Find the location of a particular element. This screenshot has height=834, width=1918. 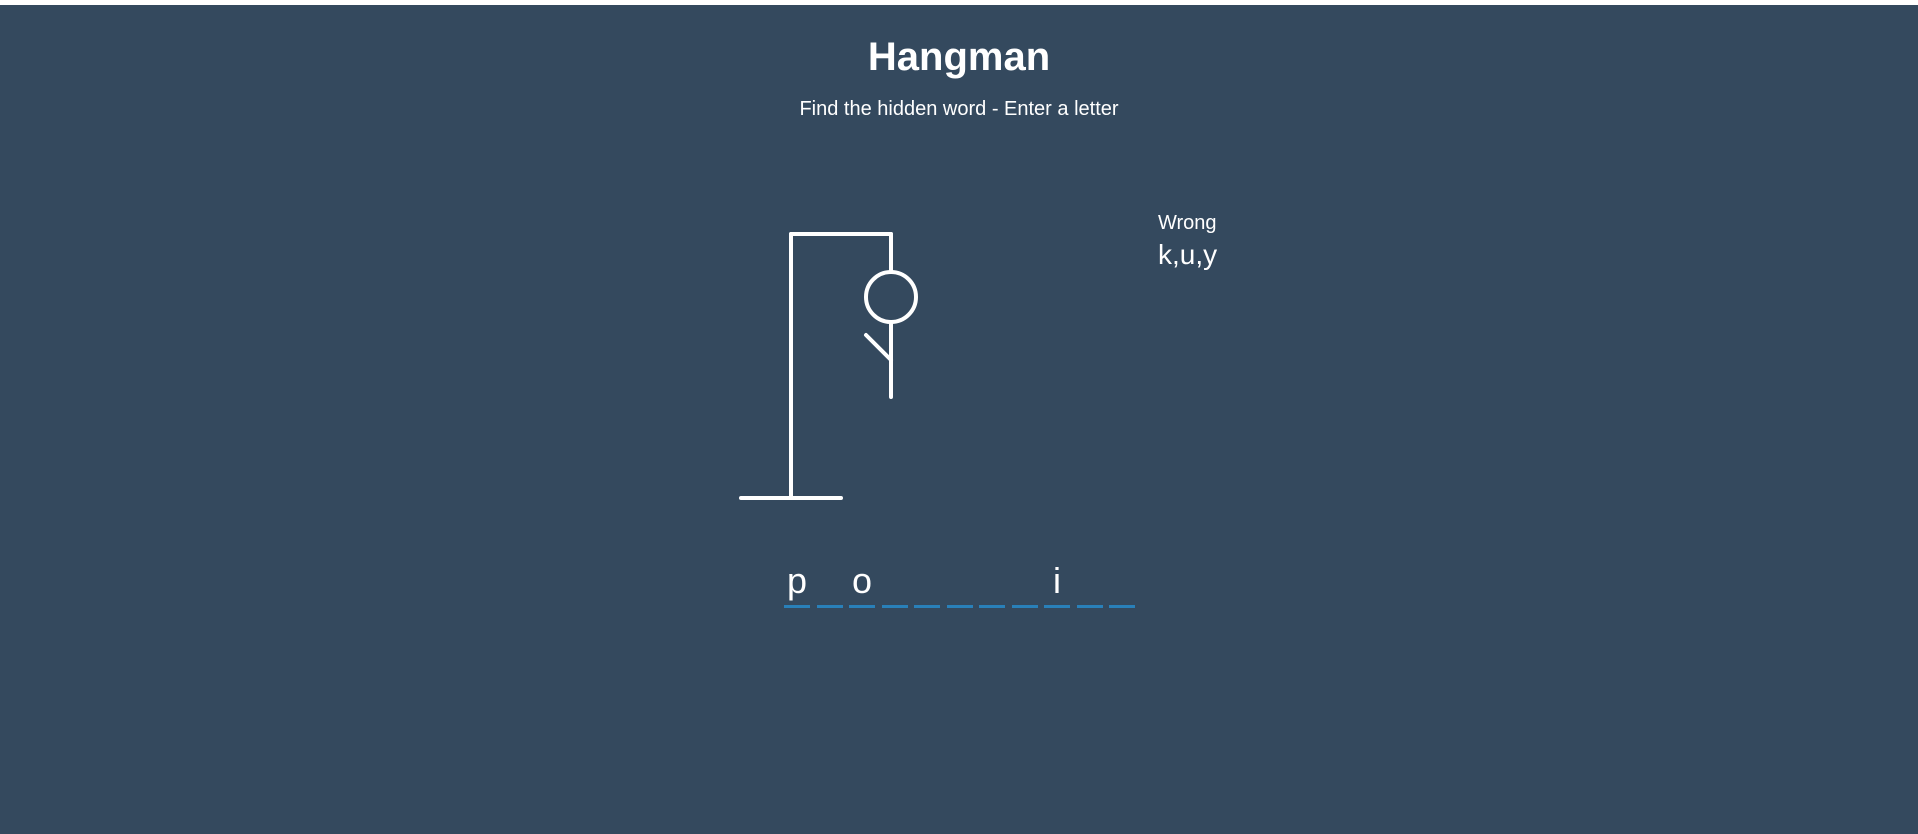

hangman-head is located at coordinates (891, 297).